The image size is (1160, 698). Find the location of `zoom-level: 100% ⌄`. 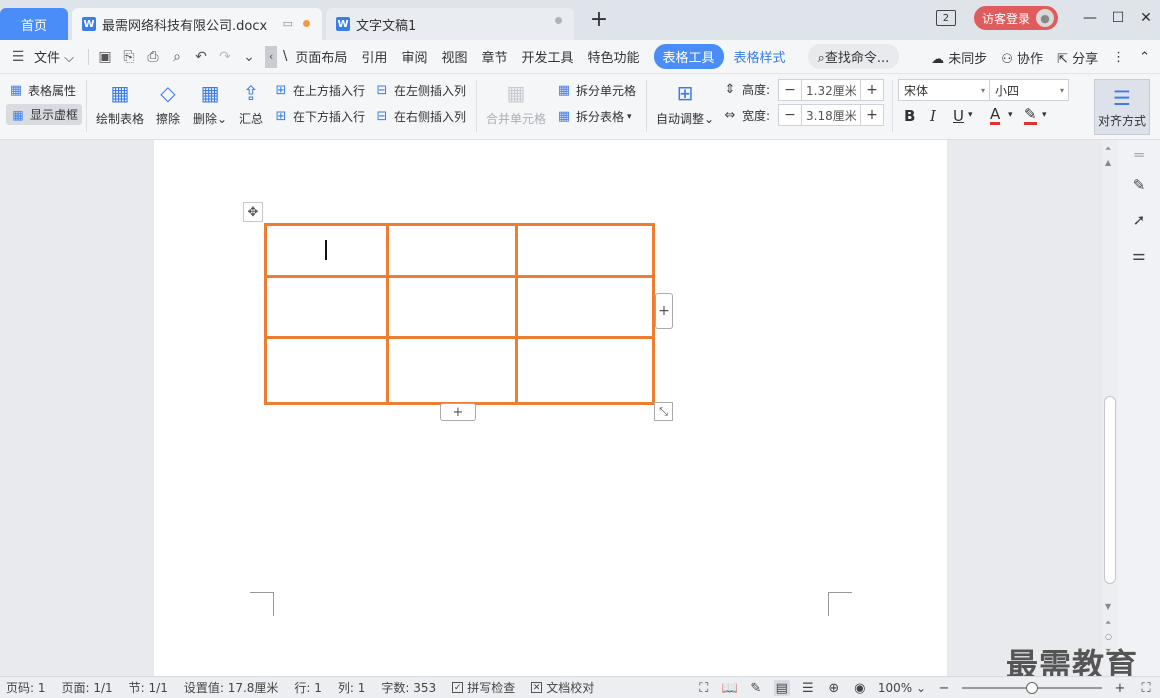

zoom-level: 100% ⌄ is located at coordinates (902, 688).